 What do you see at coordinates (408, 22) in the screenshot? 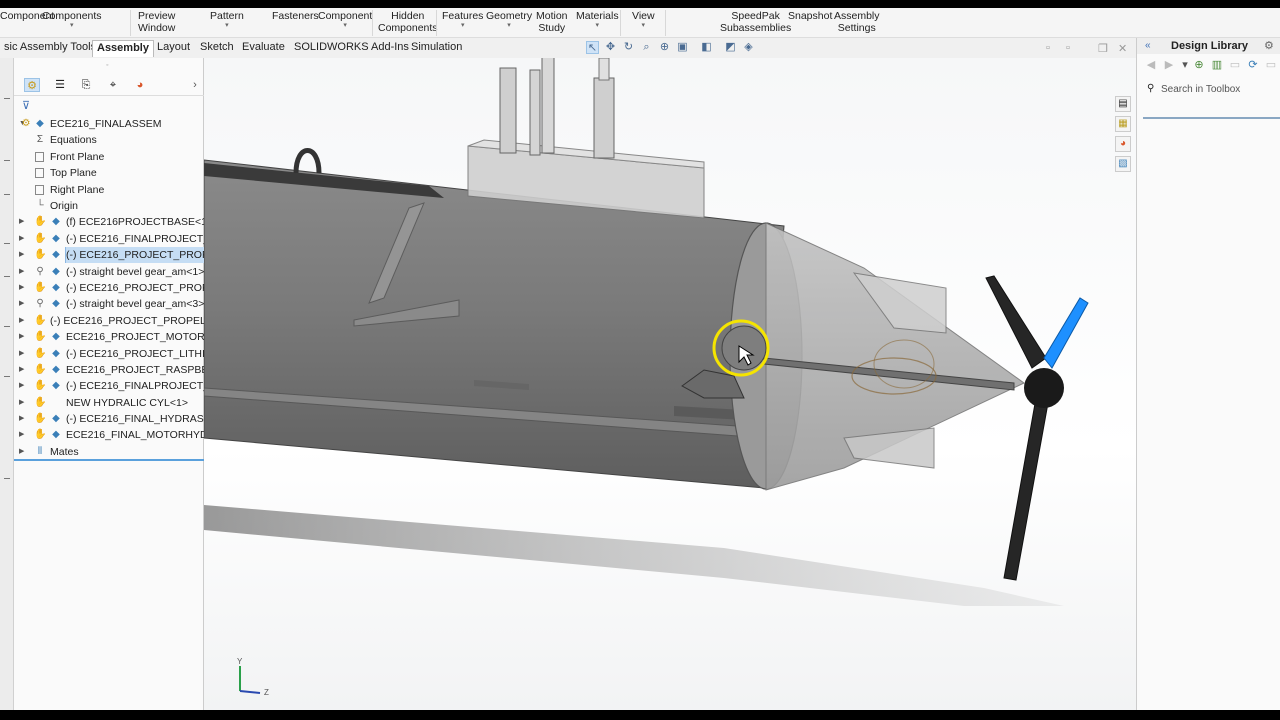
I see `ribbon-hidden-components-button: Hidden Components` at bounding box center [408, 22].